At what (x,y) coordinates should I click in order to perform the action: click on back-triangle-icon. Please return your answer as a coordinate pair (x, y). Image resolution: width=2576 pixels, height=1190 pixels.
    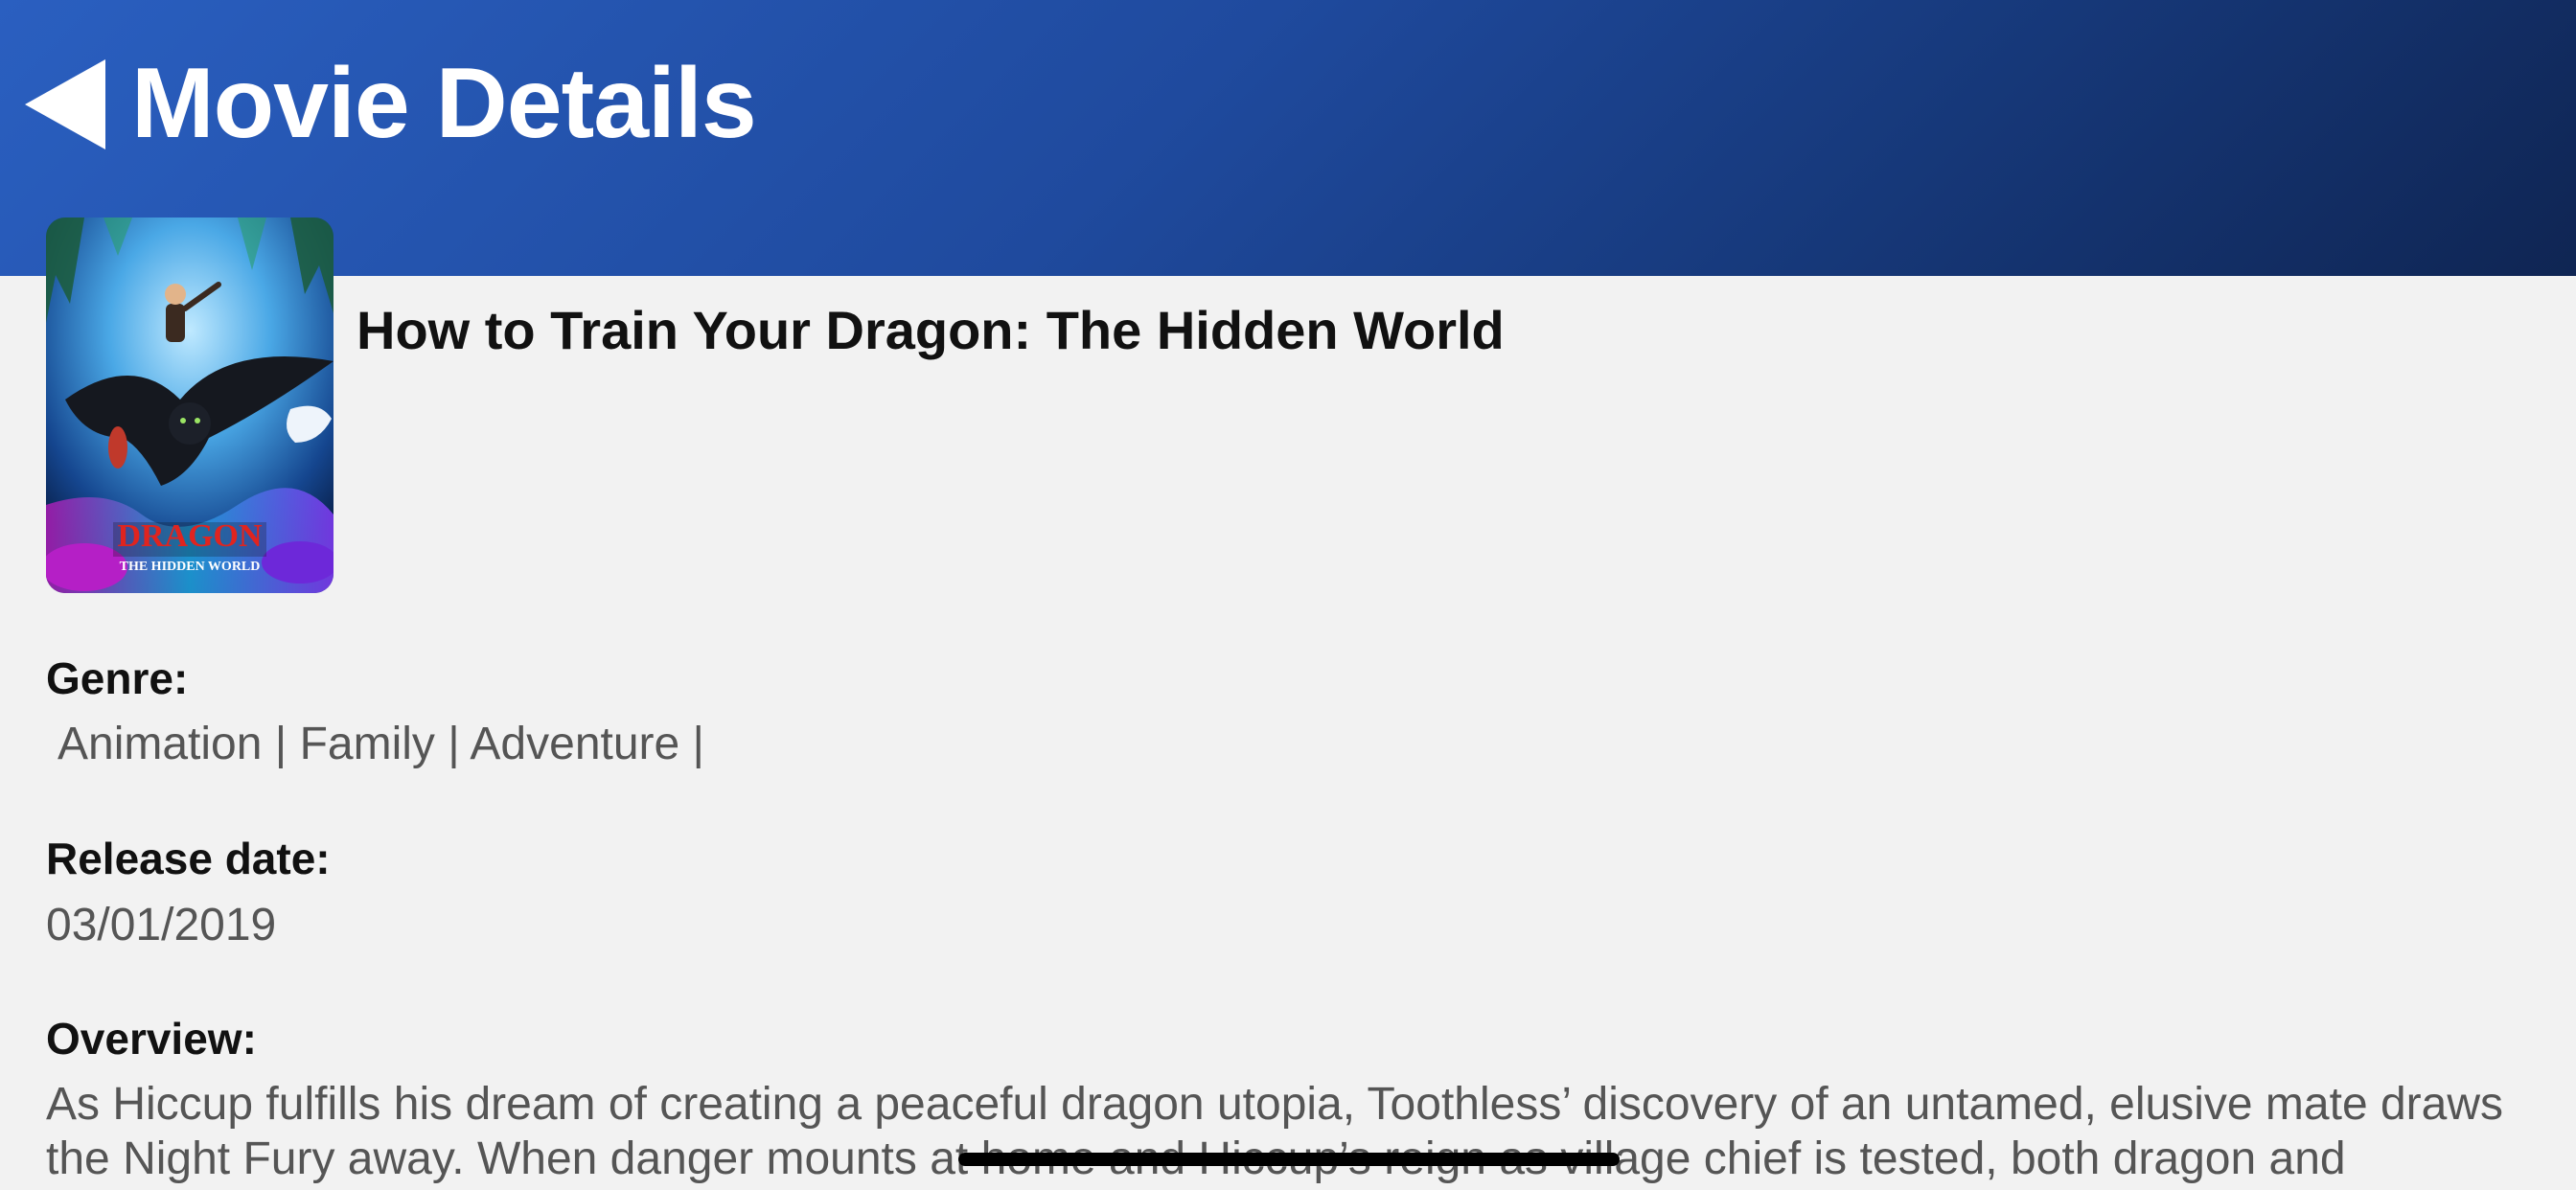
    Looking at the image, I should click on (65, 104).